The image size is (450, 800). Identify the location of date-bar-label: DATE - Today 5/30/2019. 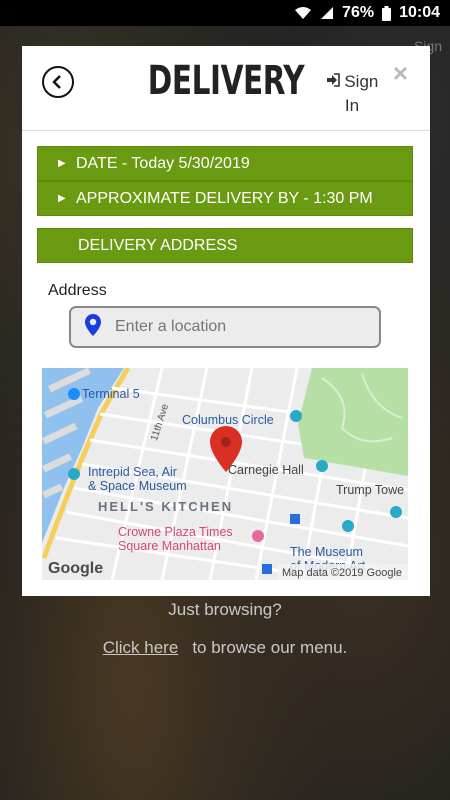
(163, 163).